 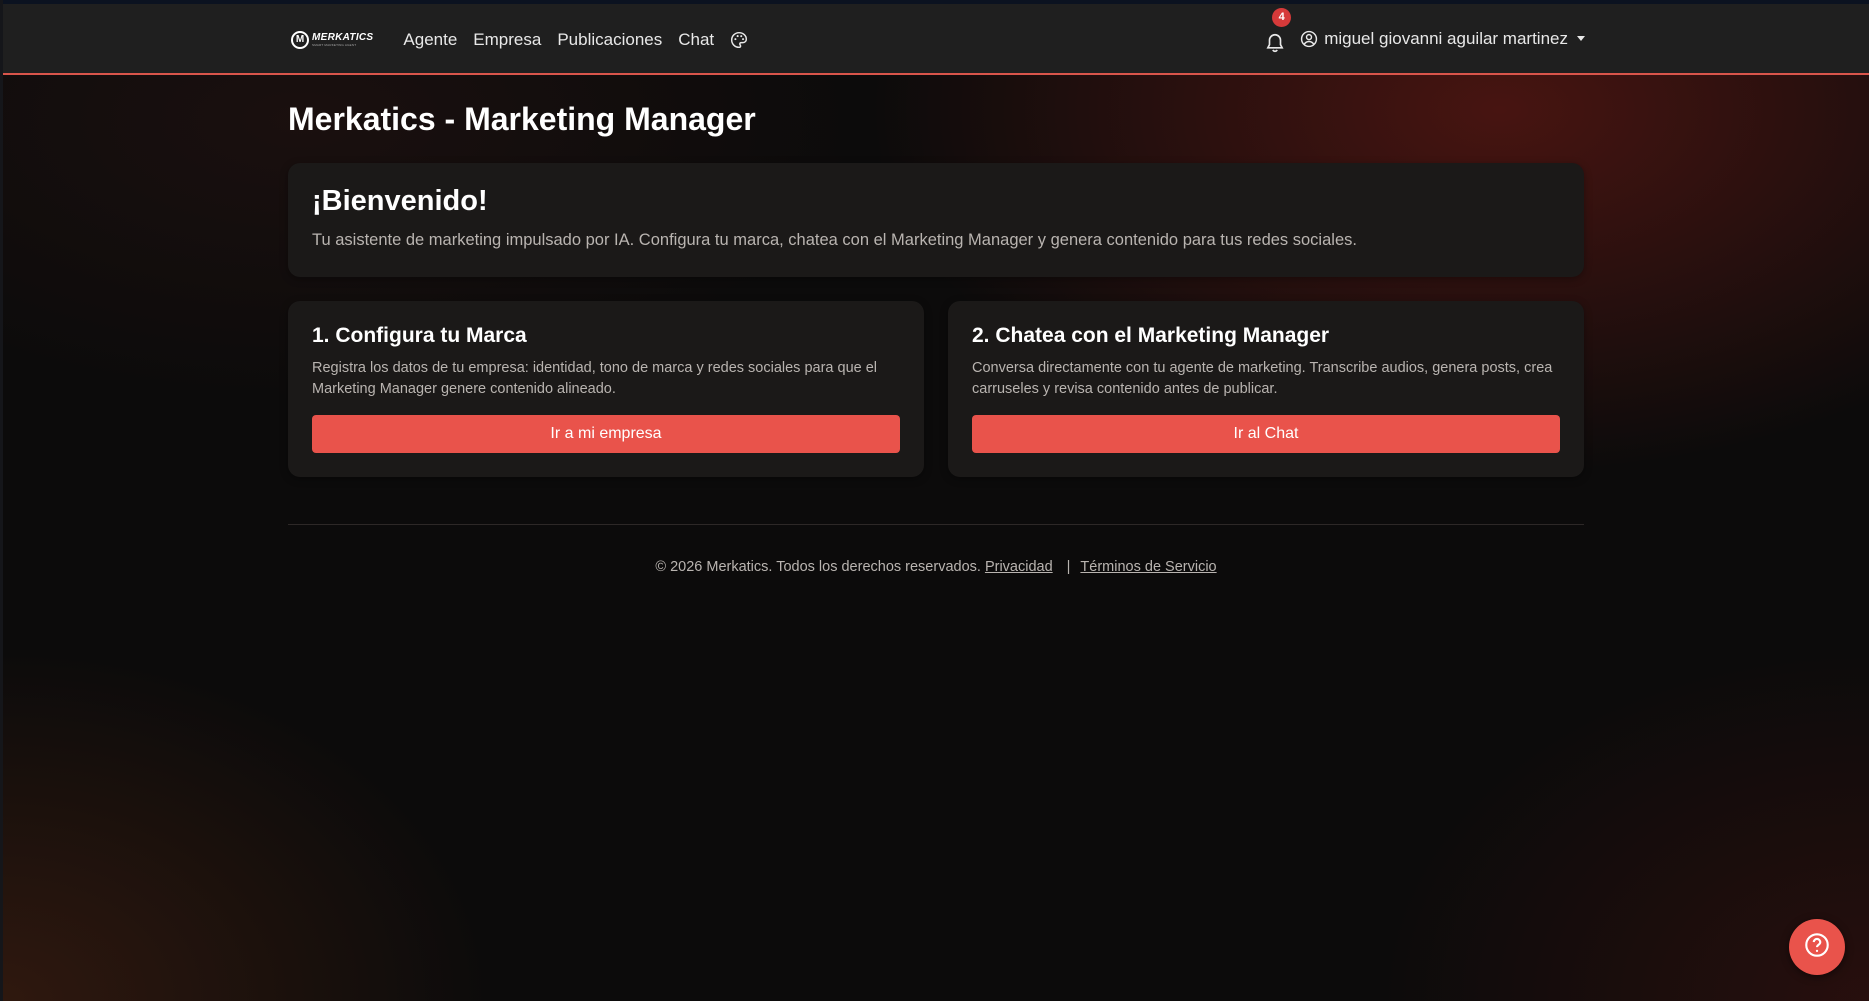 What do you see at coordinates (696, 40) in the screenshot?
I see `nav-link-chat: Chat` at bounding box center [696, 40].